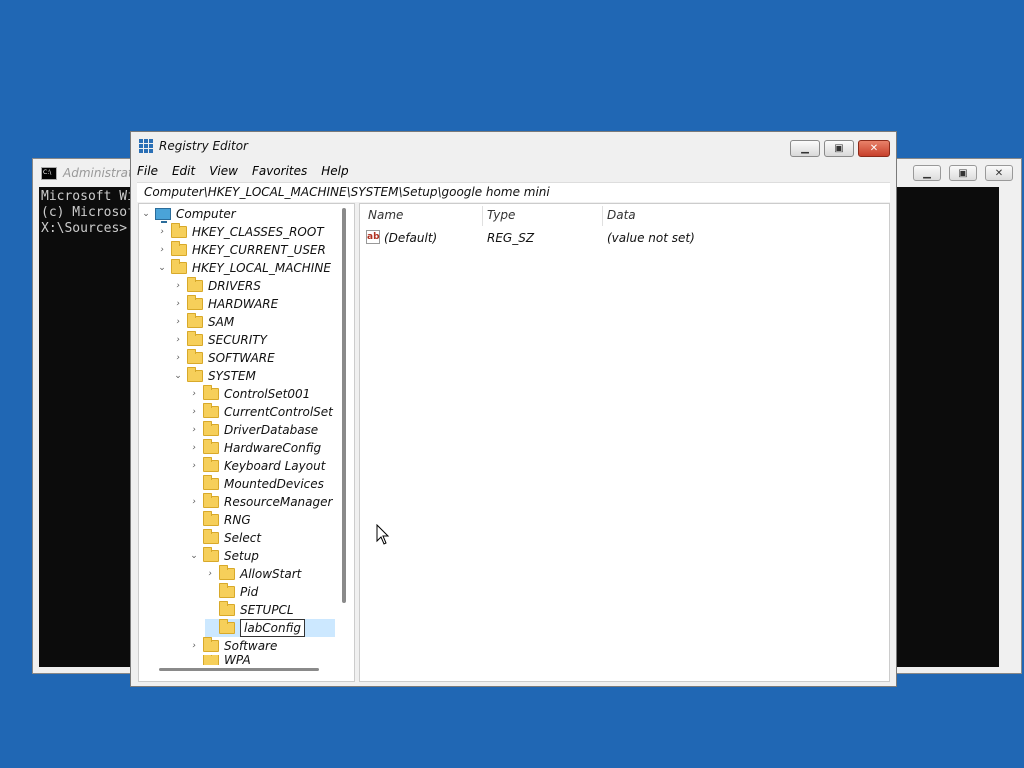 This screenshot has height=768, width=1024. I want to click on tree-item-keyboardlayout: › Keyboard Layout, so click(257, 466).